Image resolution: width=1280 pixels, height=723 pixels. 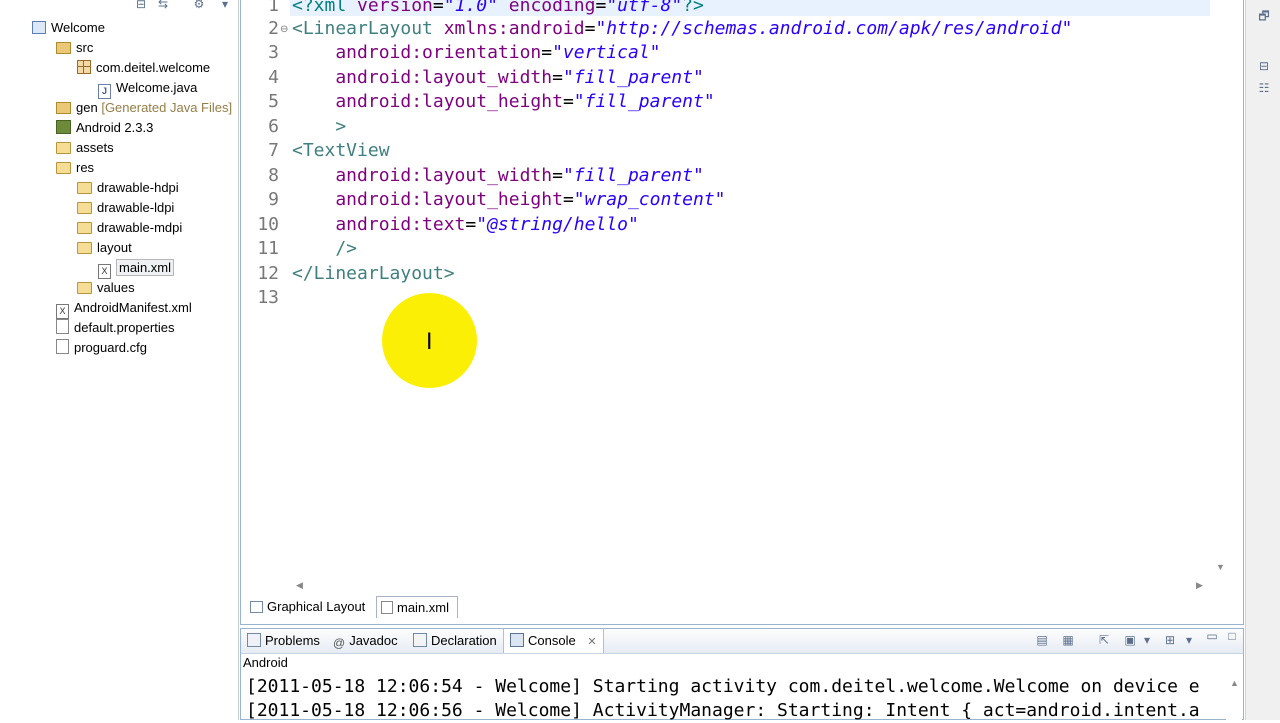 I want to click on line-number: 9, so click(x=273, y=199).